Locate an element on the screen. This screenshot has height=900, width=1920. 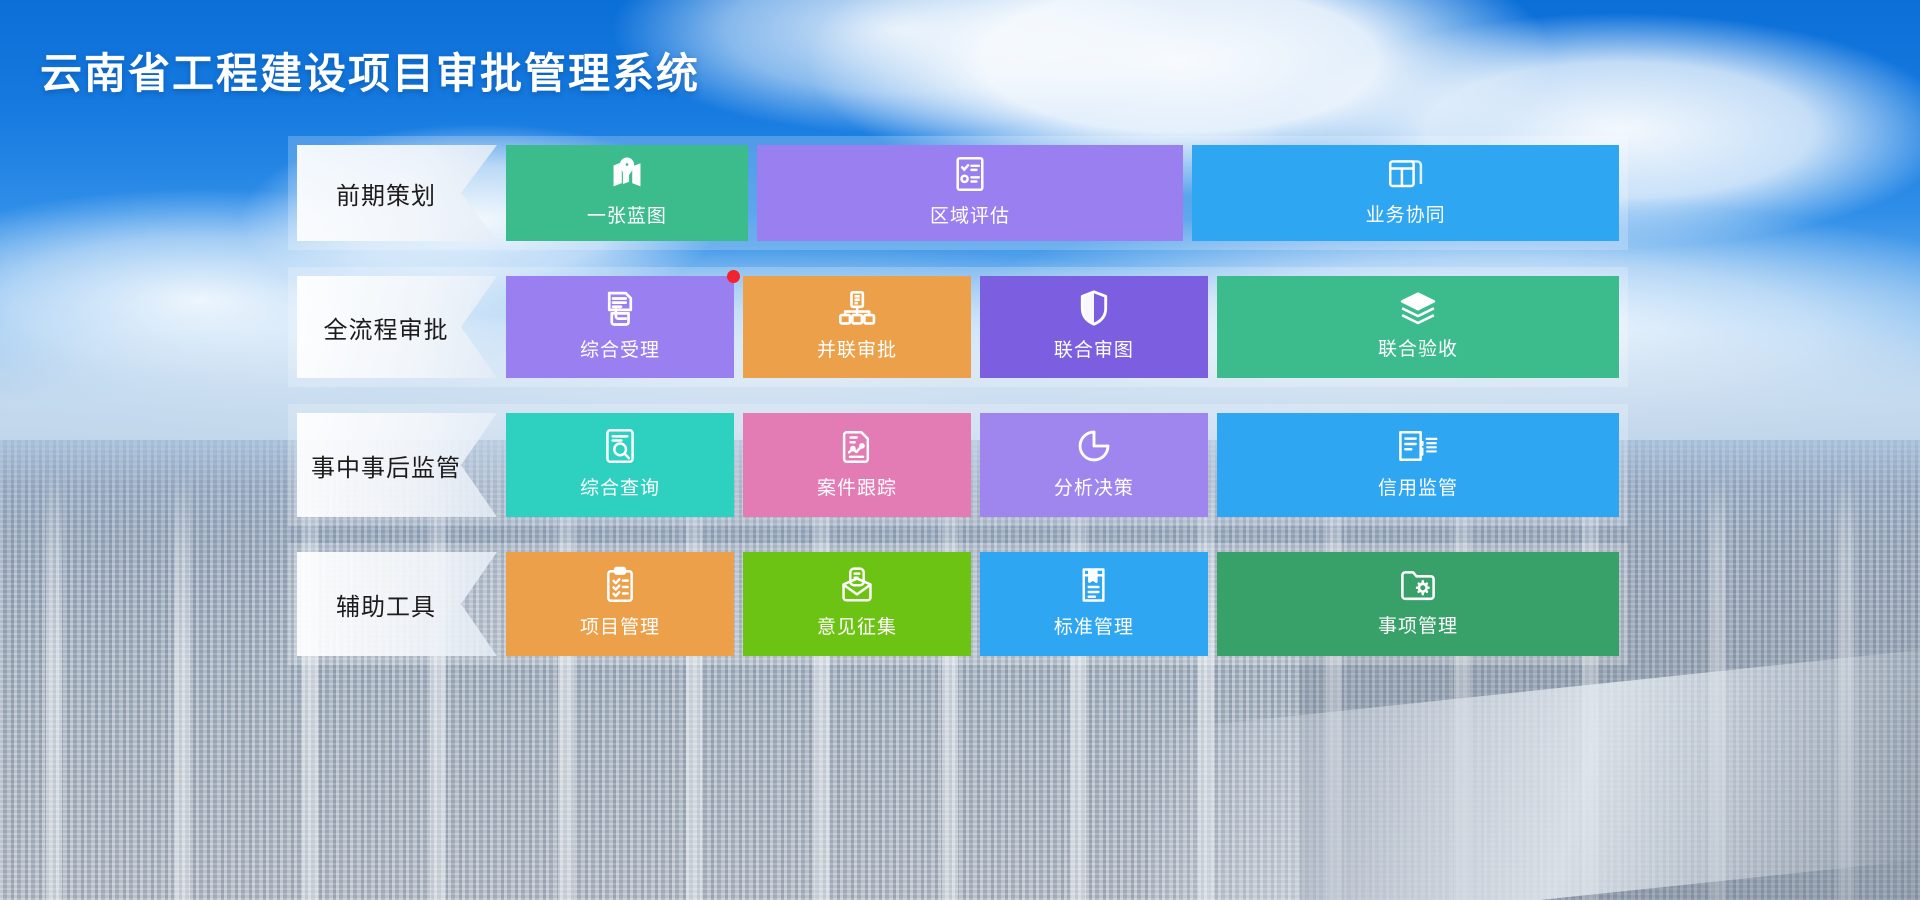
map-pin-icon is located at coordinates (627, 174).